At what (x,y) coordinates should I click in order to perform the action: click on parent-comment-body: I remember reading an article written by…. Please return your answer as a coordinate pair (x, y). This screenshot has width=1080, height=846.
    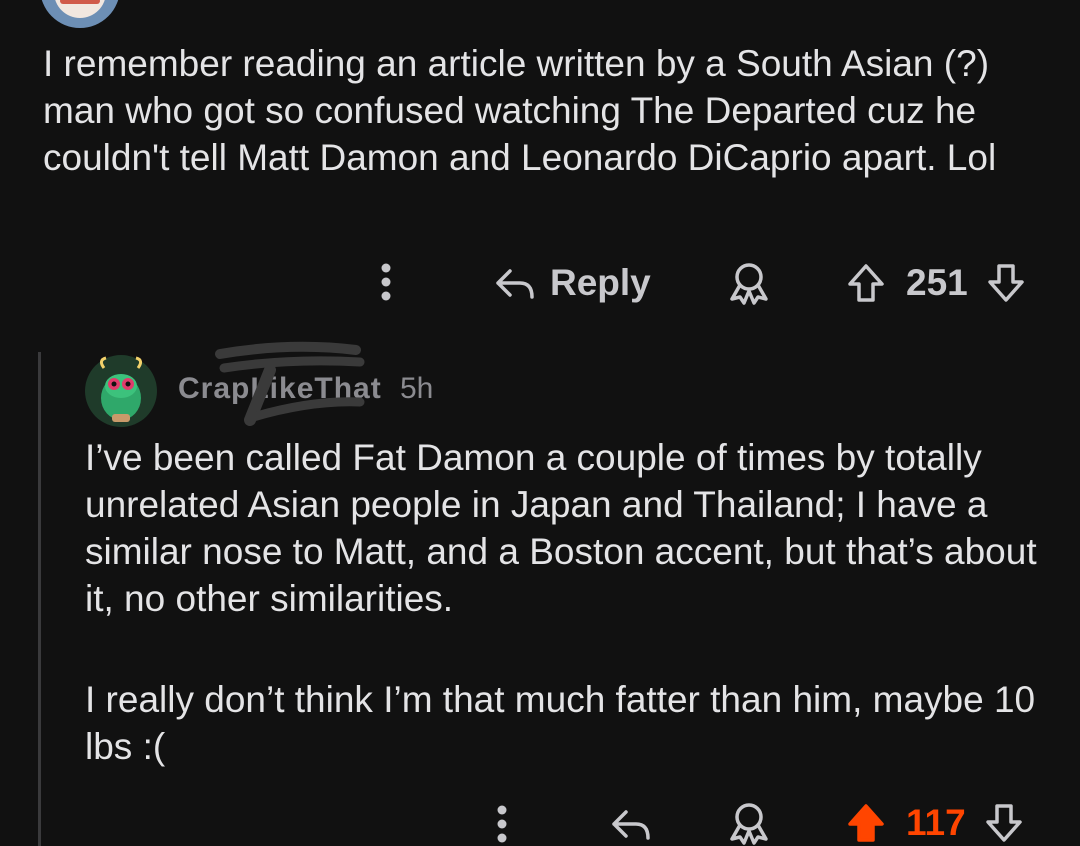
    Looking at the image, I should click on (520, 110).